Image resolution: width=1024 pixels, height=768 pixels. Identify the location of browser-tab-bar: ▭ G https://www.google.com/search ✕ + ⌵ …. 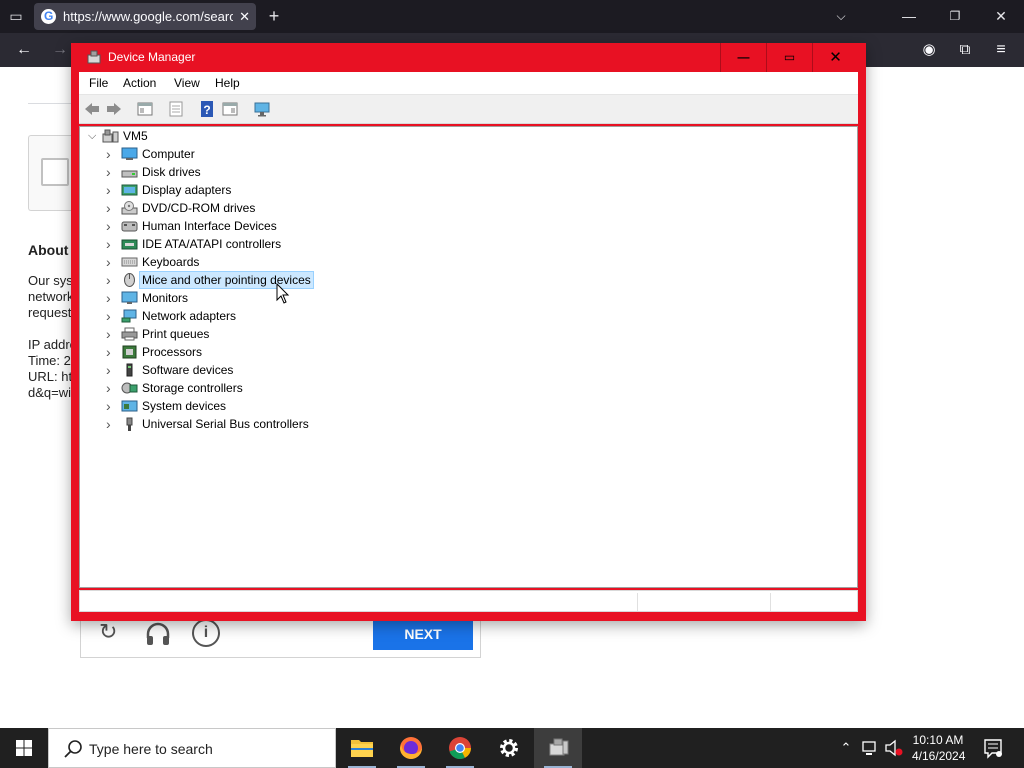
(512, 16).